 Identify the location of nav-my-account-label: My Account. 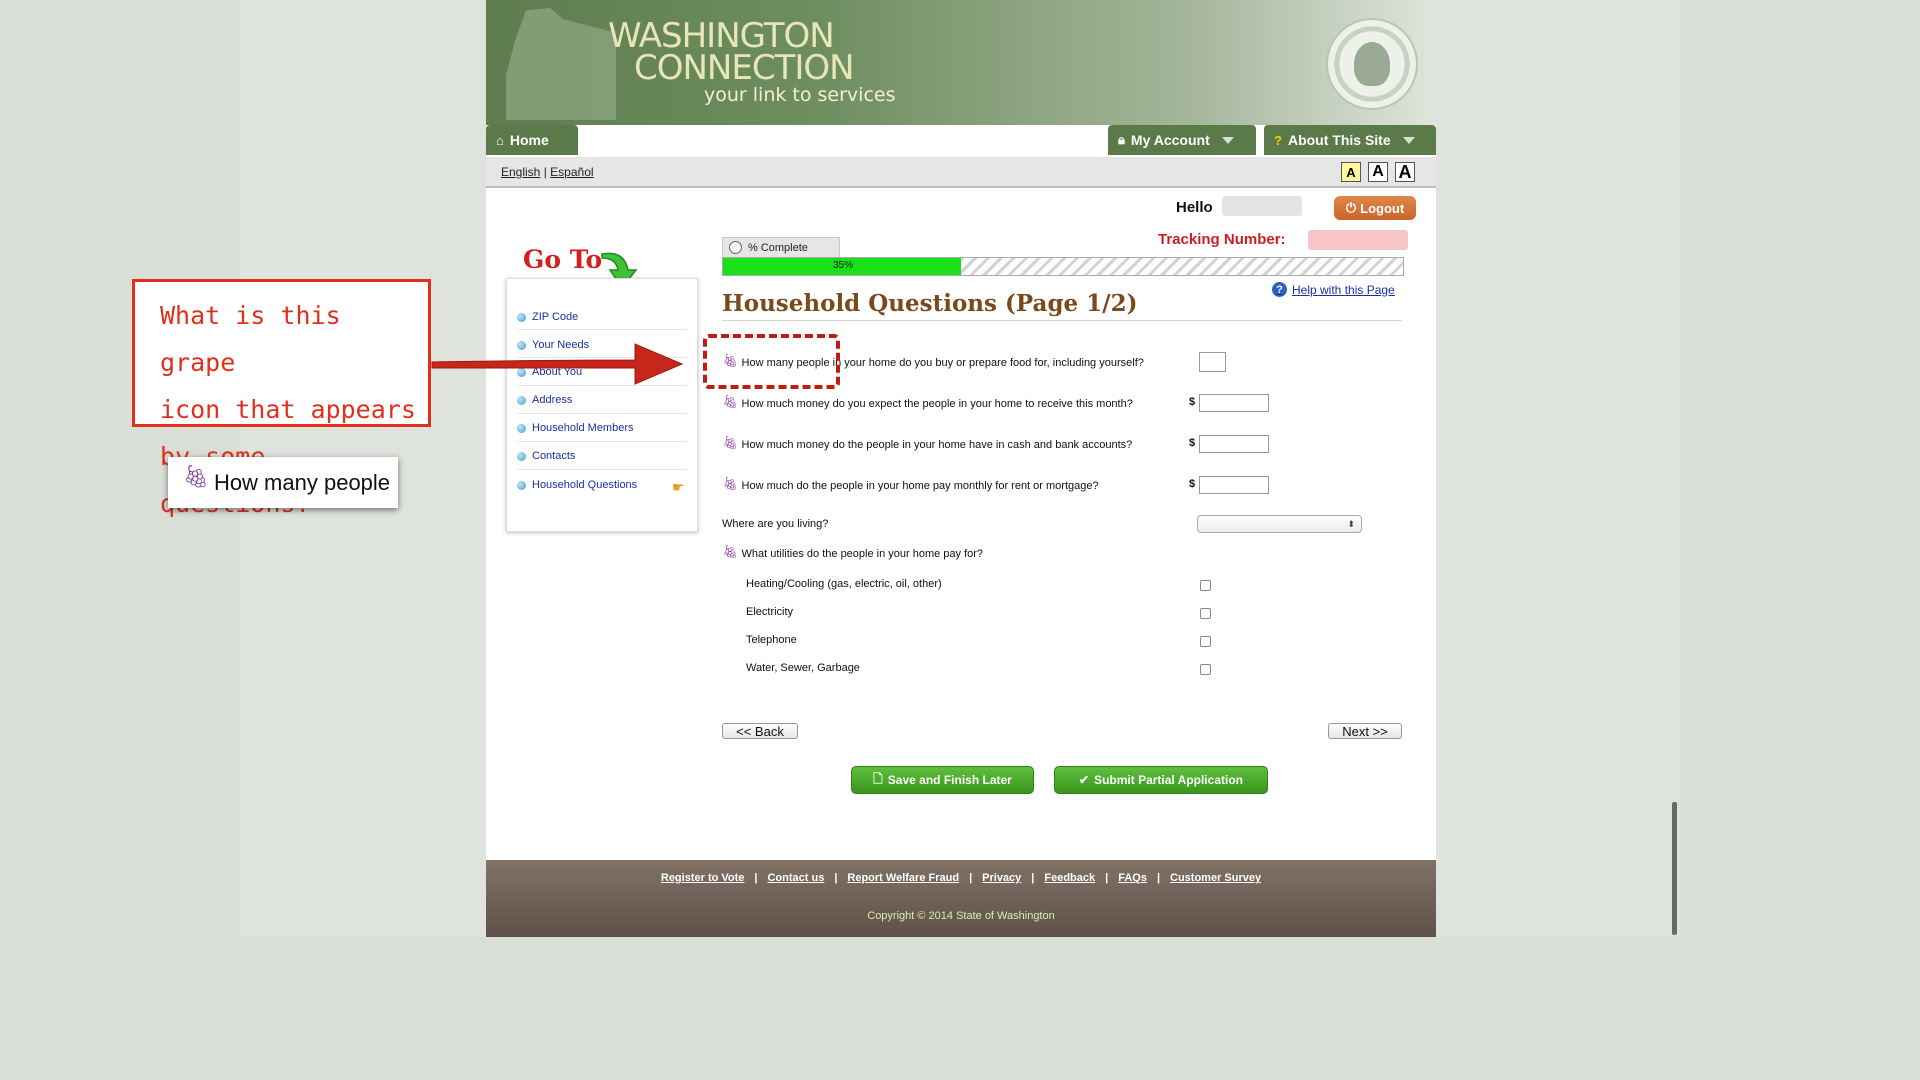
(1170, 140).